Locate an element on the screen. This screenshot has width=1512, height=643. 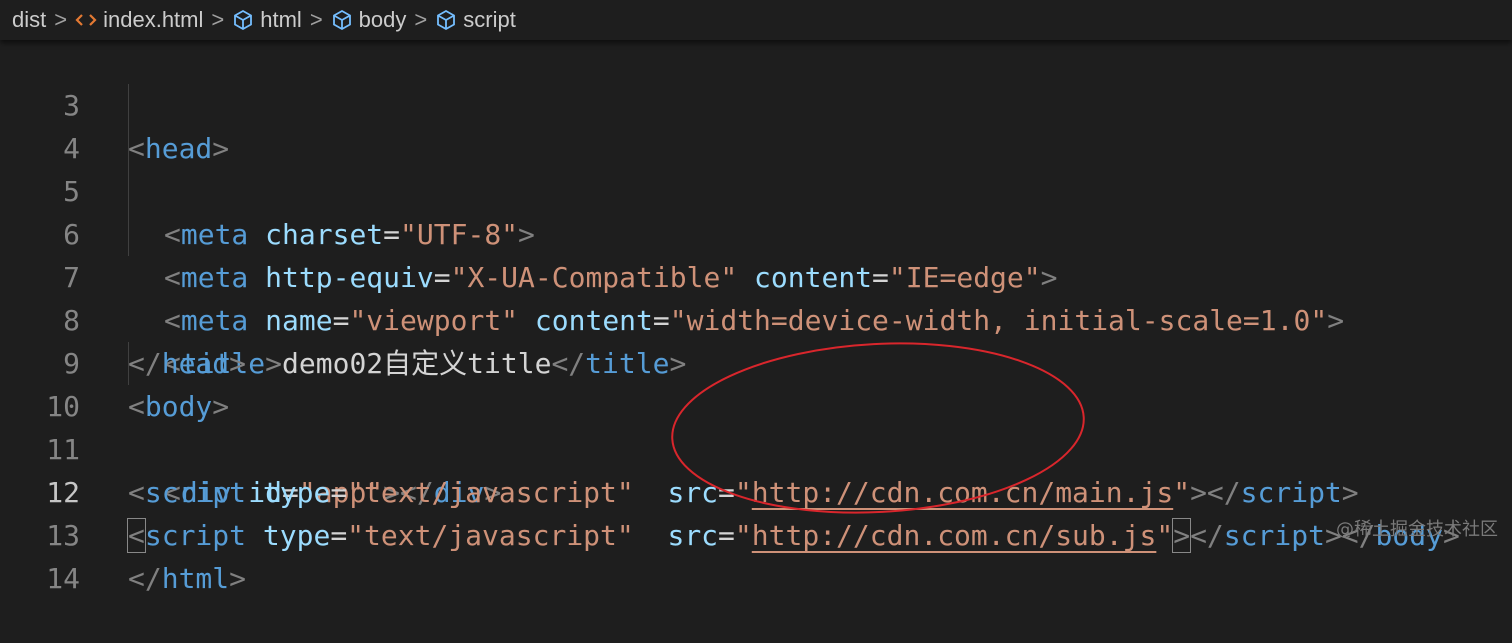
breadcrumb-item-dist: dist is located at coordinates (29, 20).